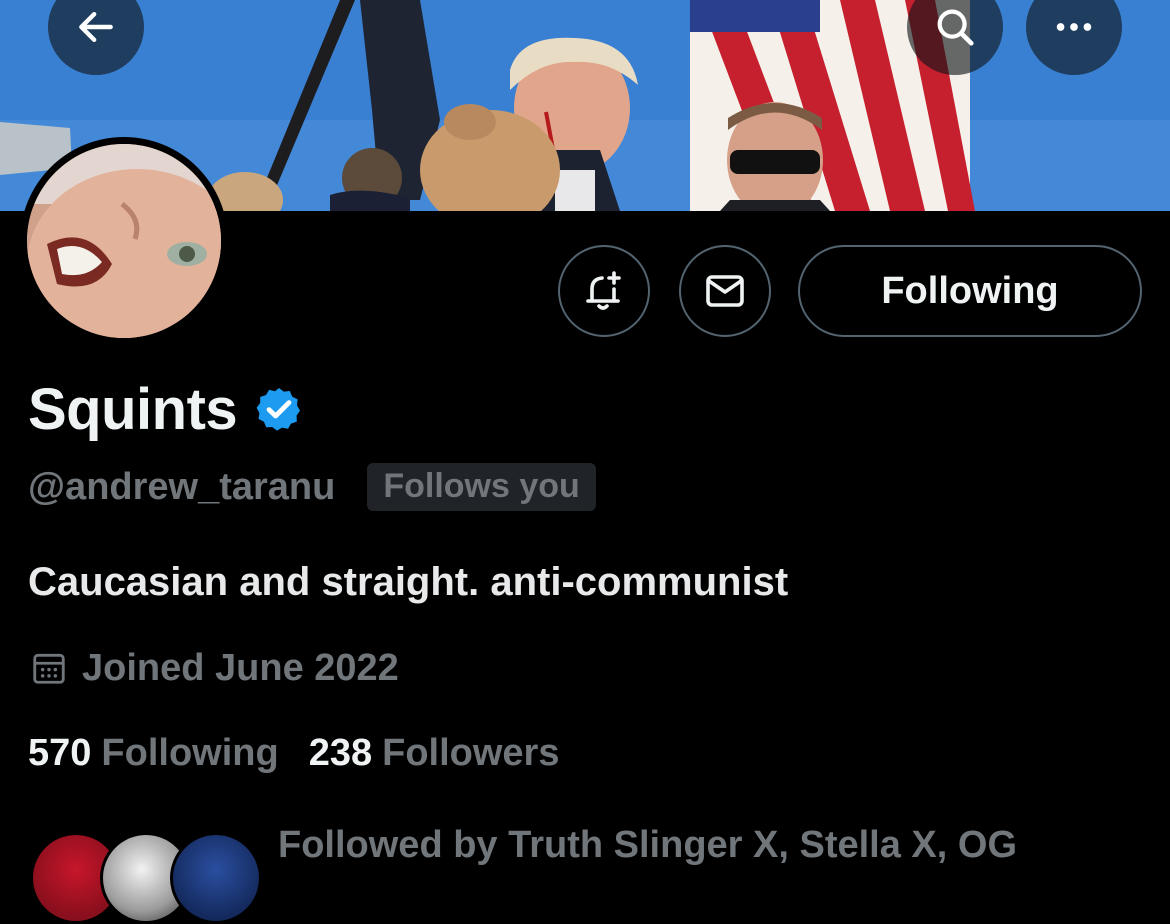 This screenshot has height=924, width=1170. What do you see at coordinates (471, 752) in the screenshot?
I see `followers-label: Followers` at bounding box center [471, 752].